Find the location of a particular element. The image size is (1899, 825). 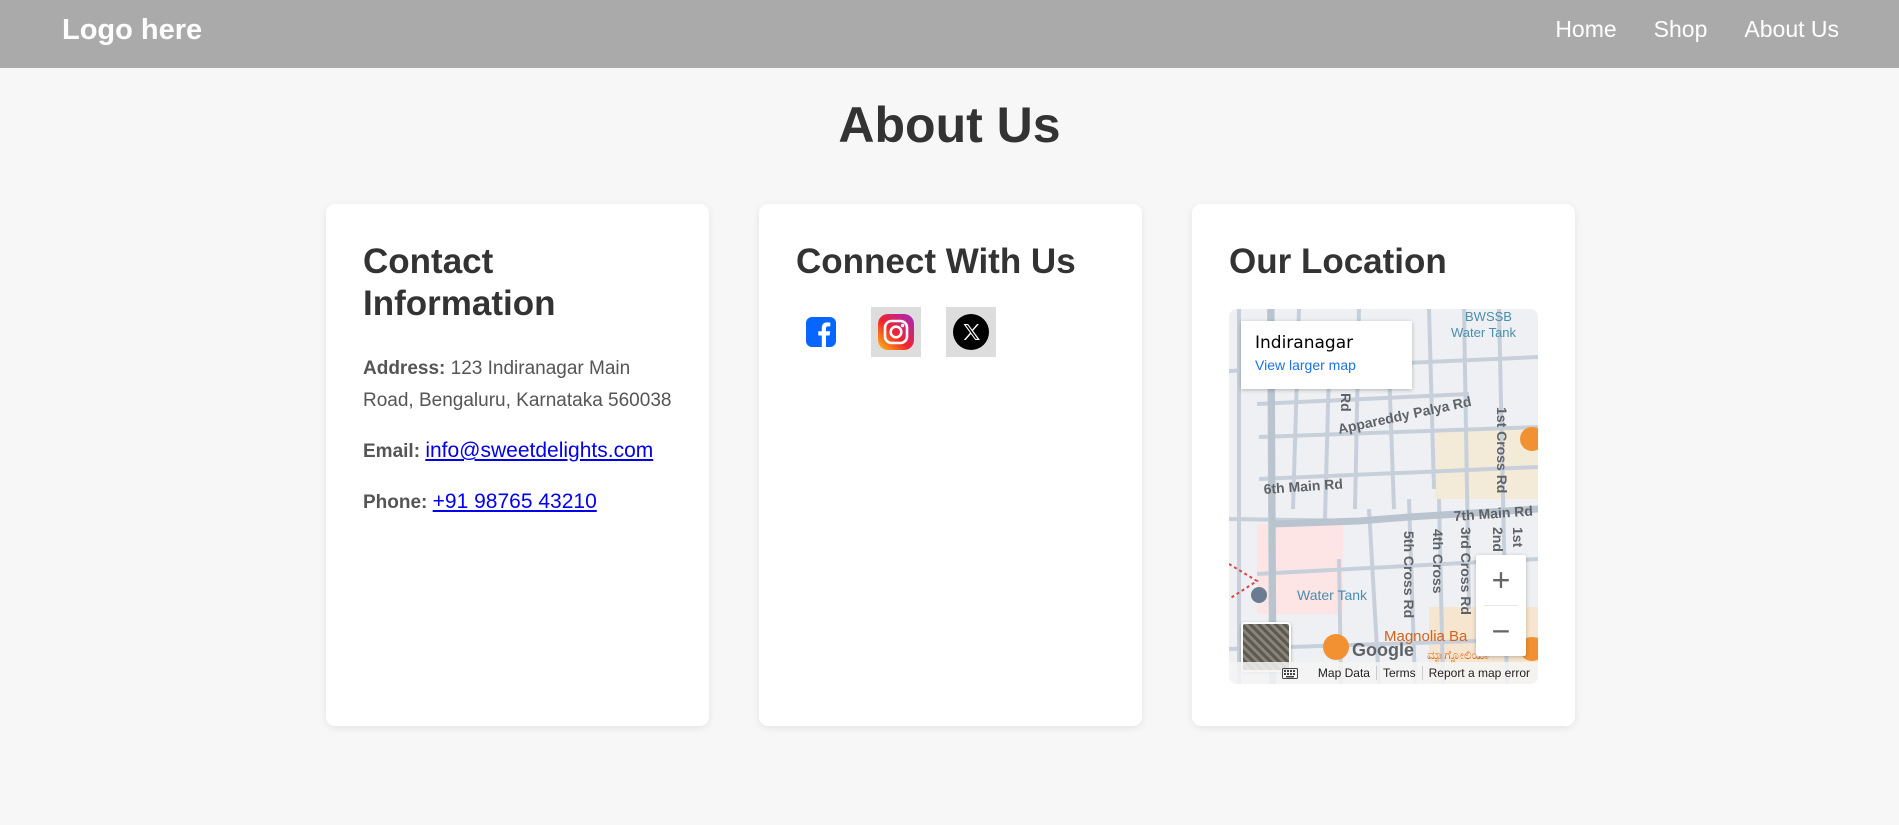

email-line: Email: info@sweetdelights.com is located at coordinates (517, 451).